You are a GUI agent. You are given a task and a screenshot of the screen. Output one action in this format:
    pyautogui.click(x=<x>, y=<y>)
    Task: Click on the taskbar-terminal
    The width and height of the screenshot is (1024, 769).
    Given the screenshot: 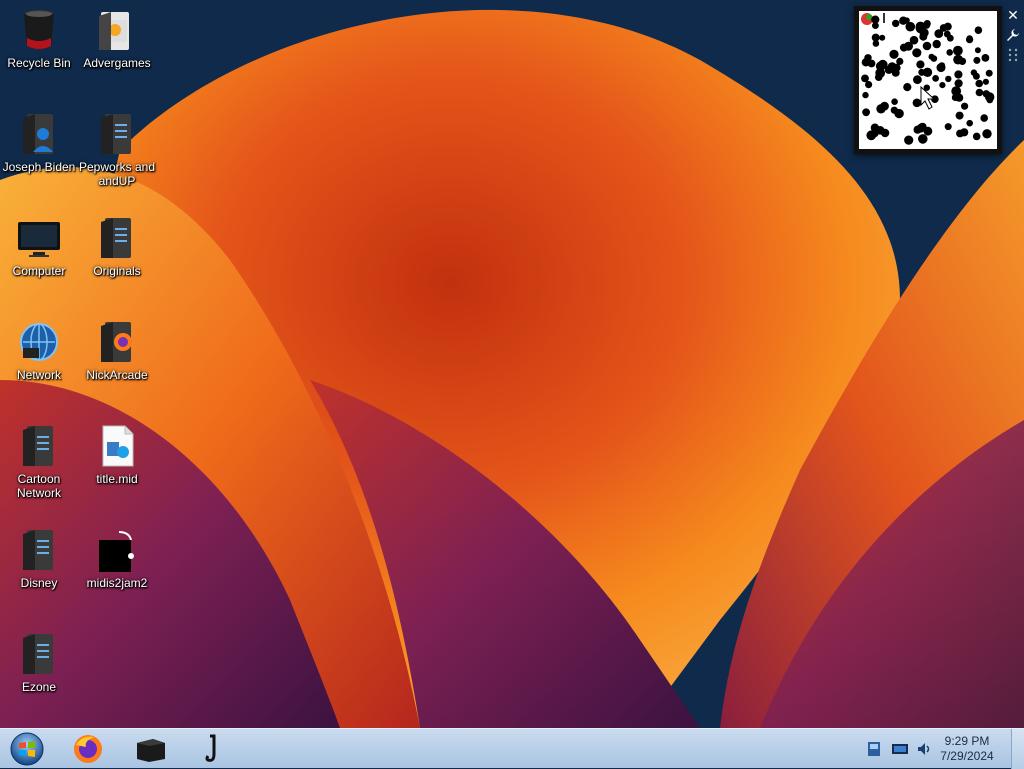 What is the action you would take?
    pyautogui.click(x=150, y=749)
    